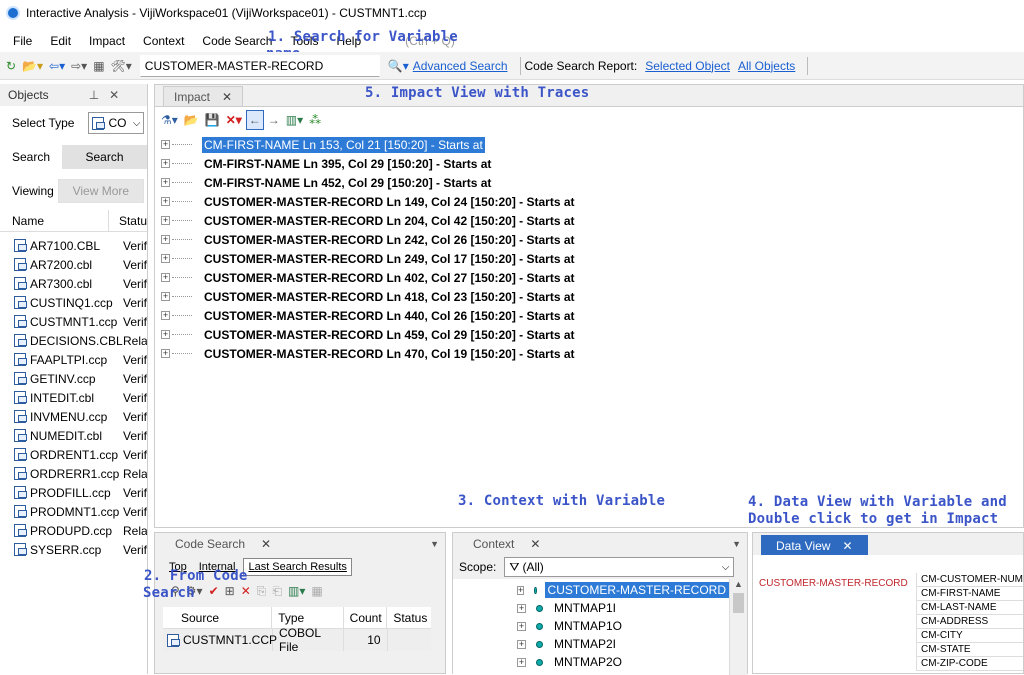  What do you see at coordinates (262, 591) in the screenshot?
I see `copy-icon: ⎘` at bounding box center [262, 591].